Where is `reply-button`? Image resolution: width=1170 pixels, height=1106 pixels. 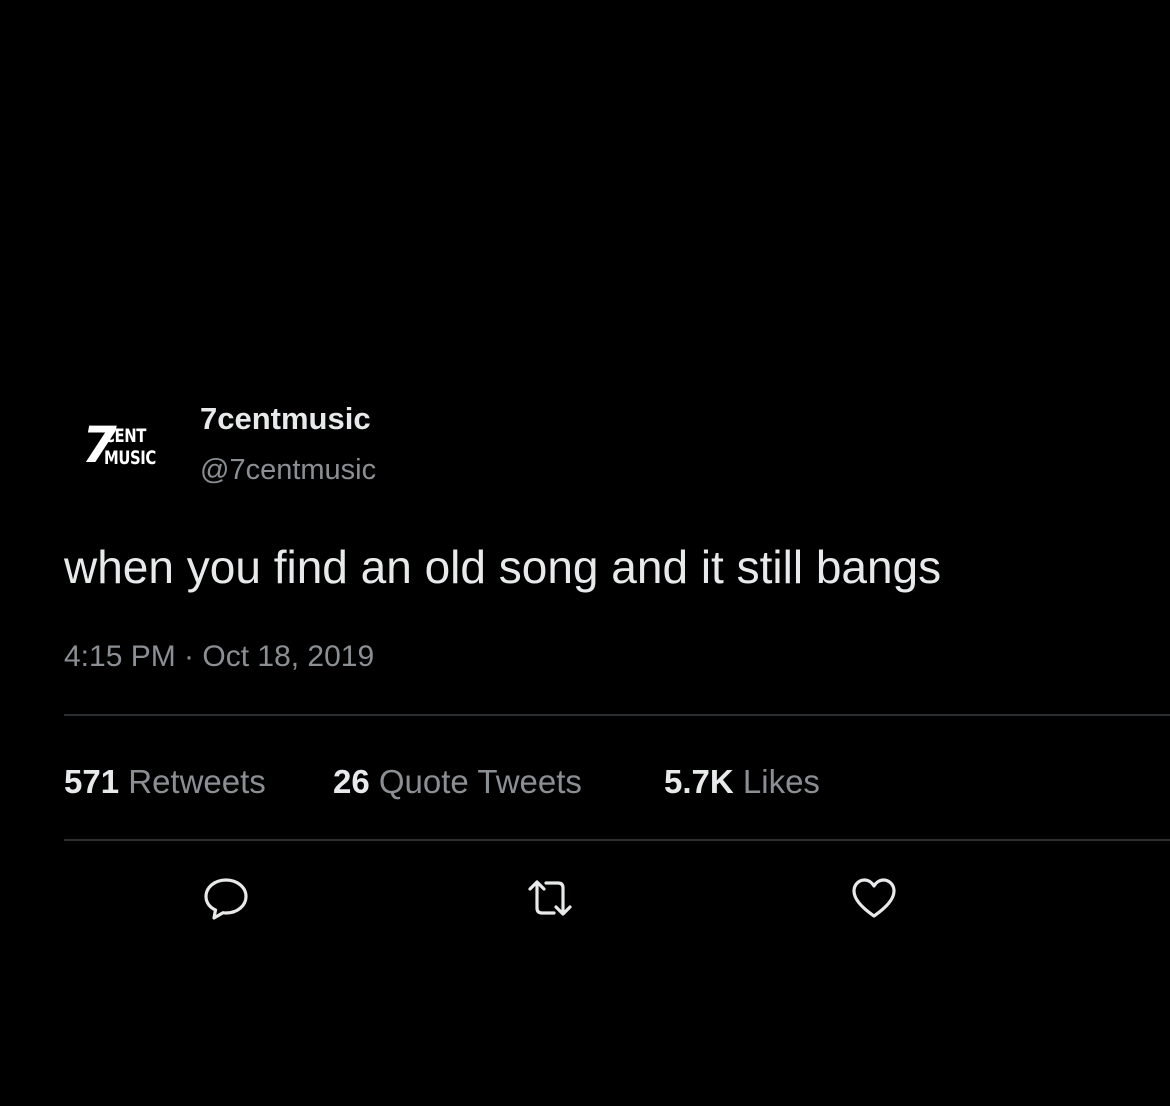
reply-button is located at coordinates (226, 898).